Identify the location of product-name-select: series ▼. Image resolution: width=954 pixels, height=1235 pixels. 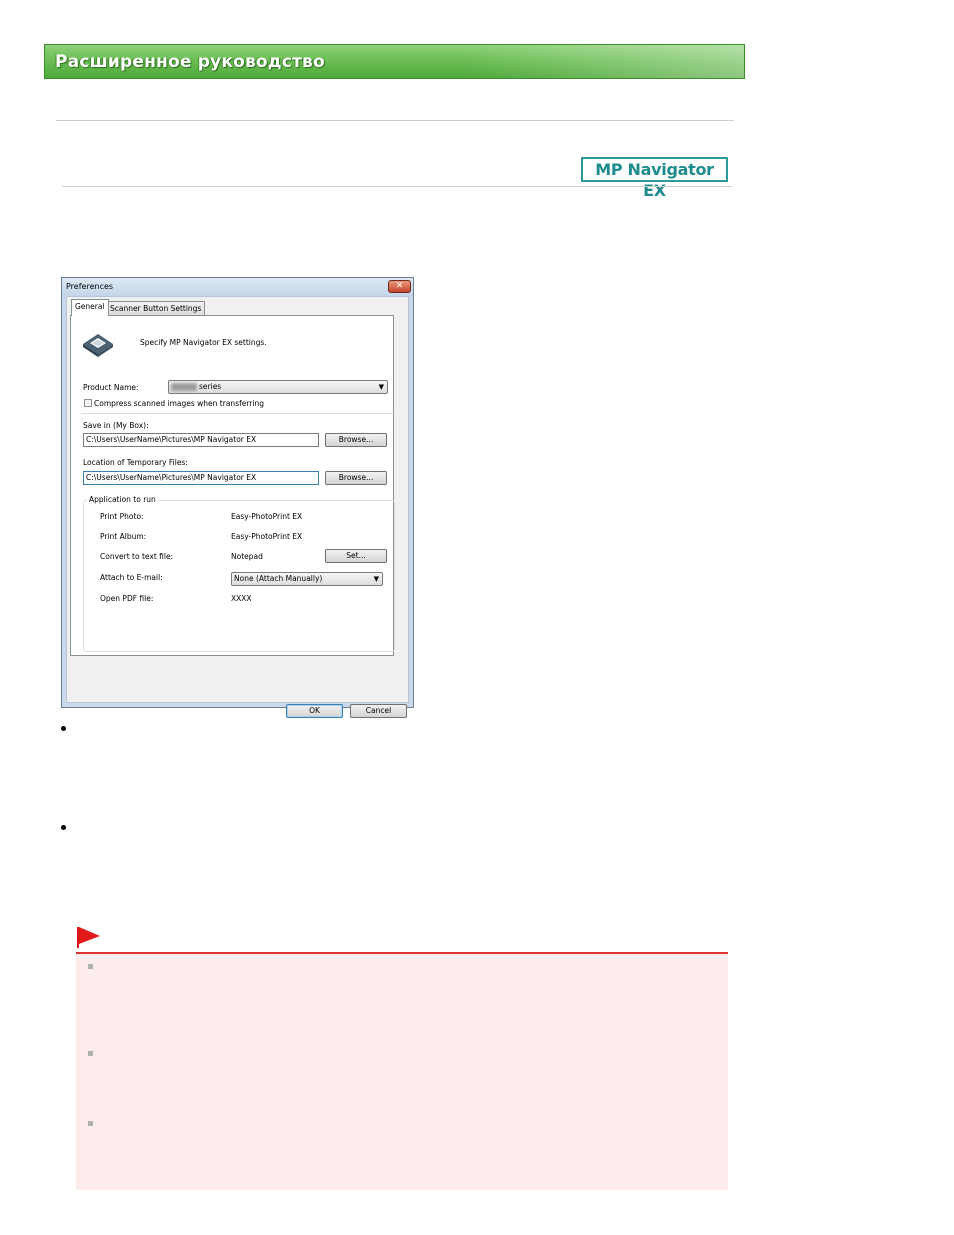
(278, 387).